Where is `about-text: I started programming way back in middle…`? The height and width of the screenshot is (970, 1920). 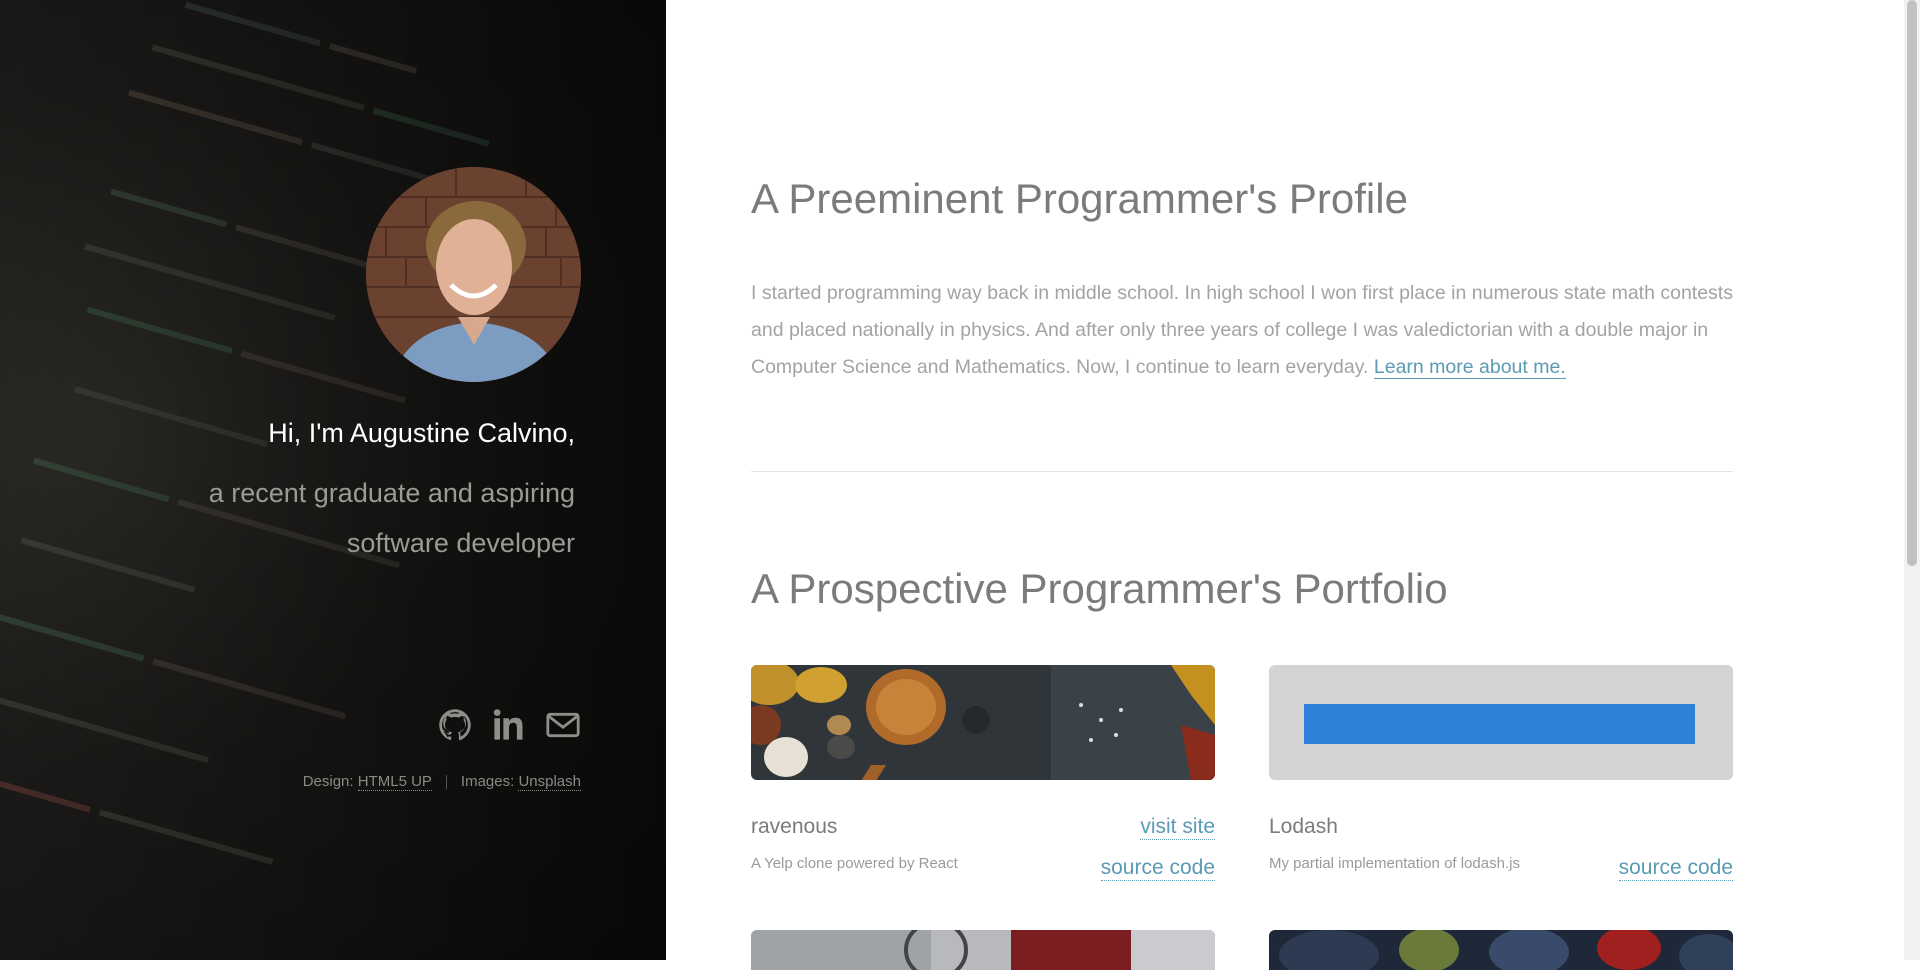 about-text: I started programming way back in middle… is located at coordinates (1242, 330).